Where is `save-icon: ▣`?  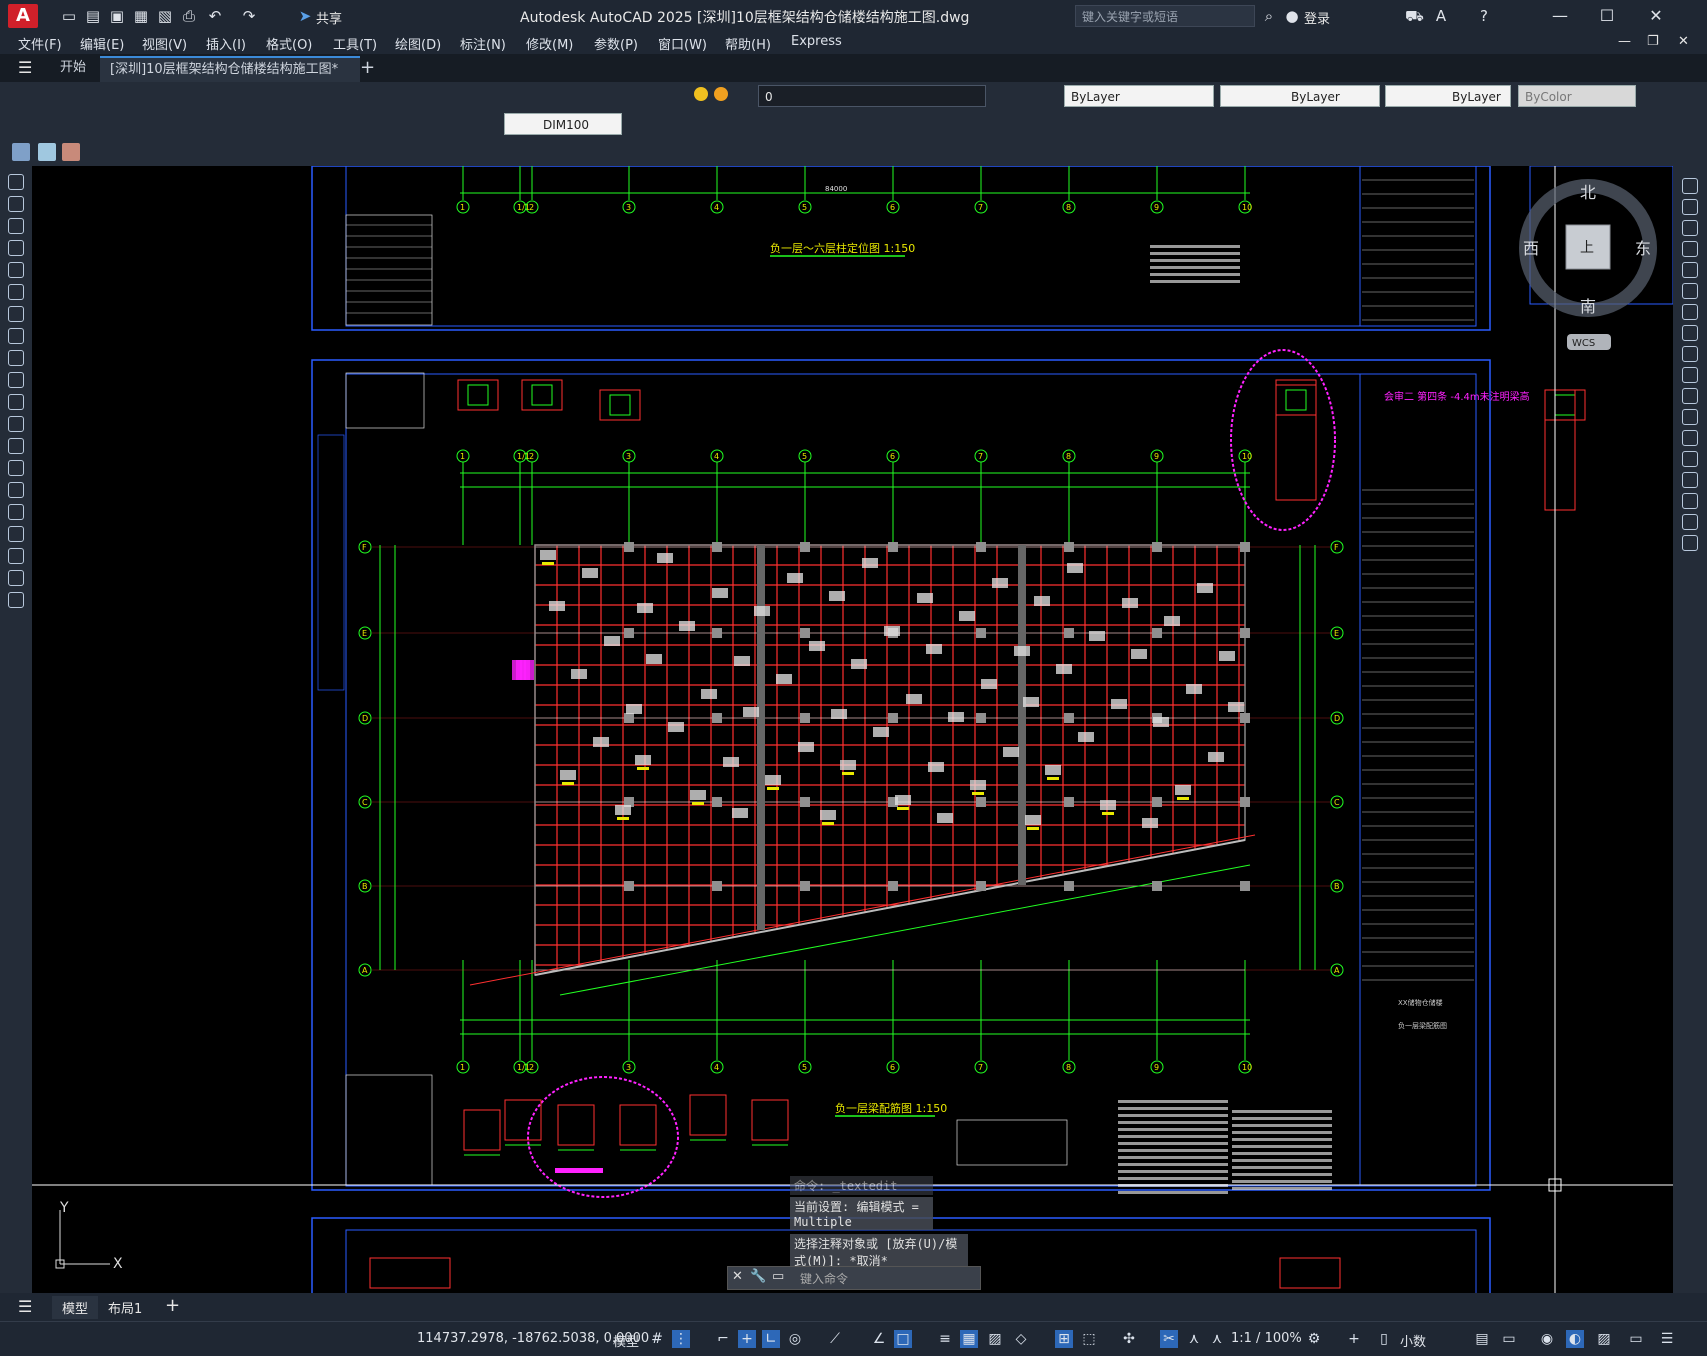 save-icon: ▣ is located at coordinates (117, 16).